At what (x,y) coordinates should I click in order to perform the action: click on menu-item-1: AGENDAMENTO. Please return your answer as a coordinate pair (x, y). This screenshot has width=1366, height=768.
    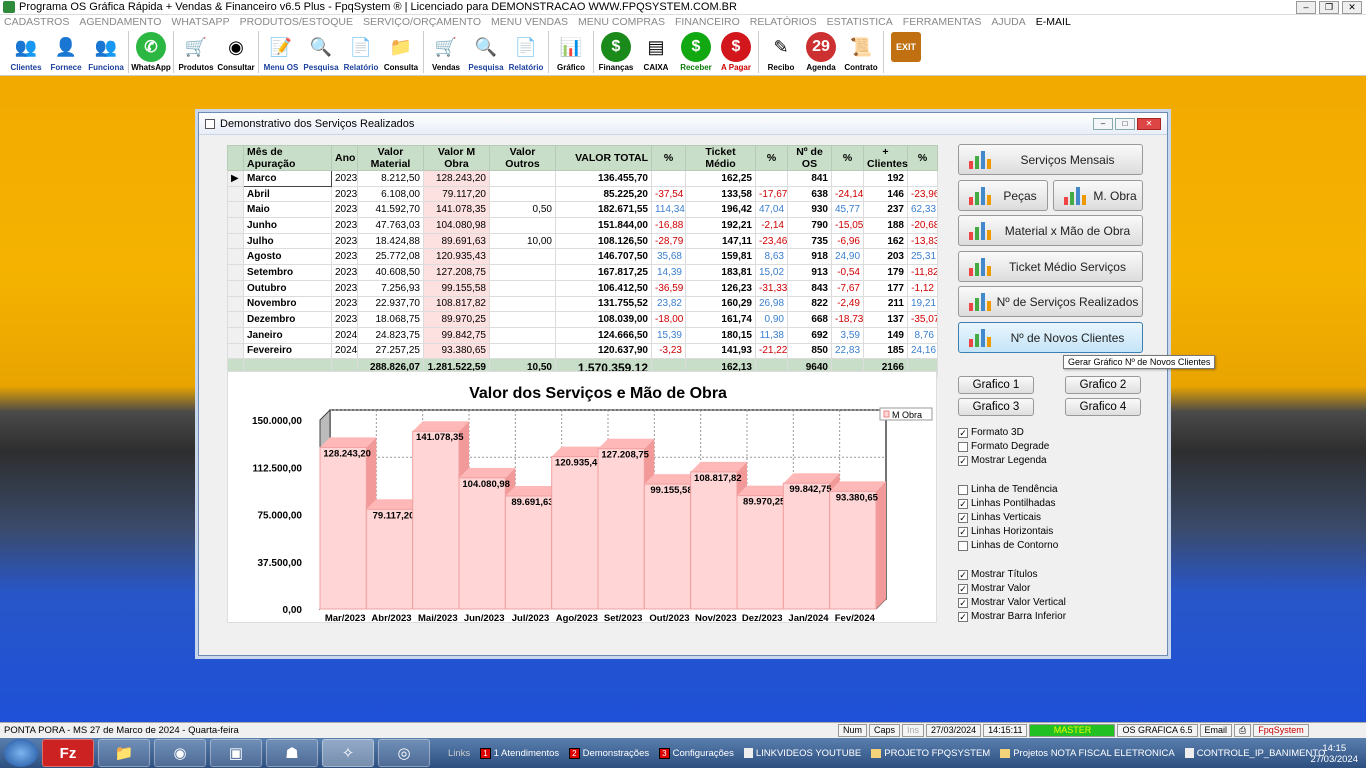
    Looking at the image, I should click on (120, 22).